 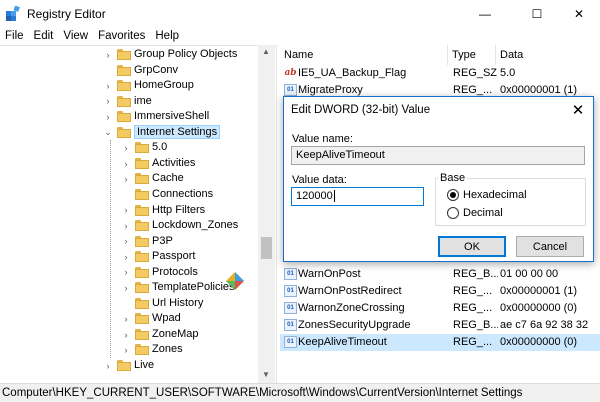 What do you see at coordinates (121, 36) in the screenshot?
I see `menu-favorites: Favorites` at bounding box center [121, 36].